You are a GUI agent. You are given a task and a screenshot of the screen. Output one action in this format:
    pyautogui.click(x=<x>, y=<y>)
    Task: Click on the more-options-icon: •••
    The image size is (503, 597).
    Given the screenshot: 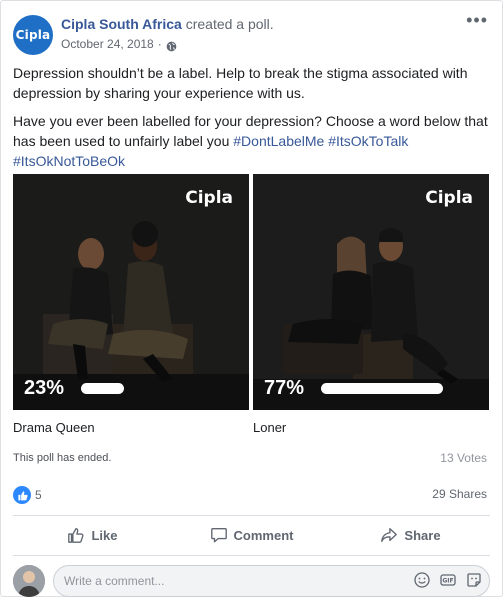 What is the action you would take?
    pyautogui.click(x=477, y=20)
    